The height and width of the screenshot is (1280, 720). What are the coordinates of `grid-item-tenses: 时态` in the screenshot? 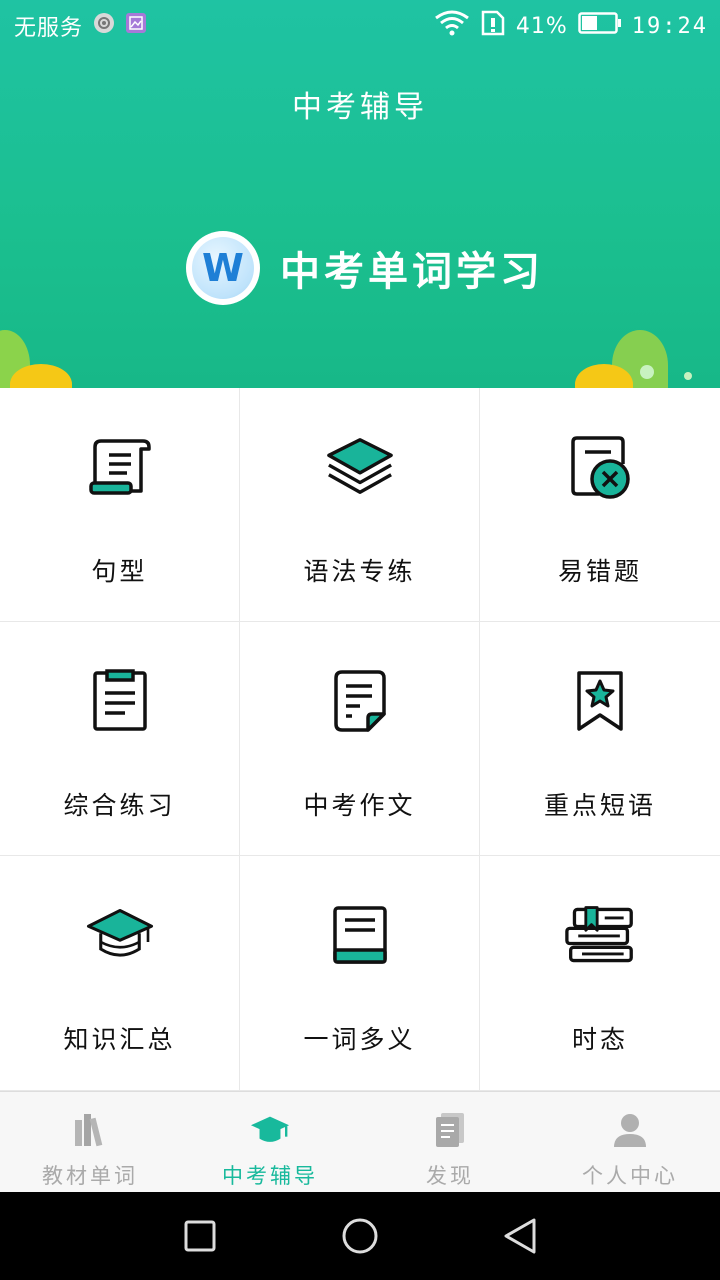 It's located at (600, 973).